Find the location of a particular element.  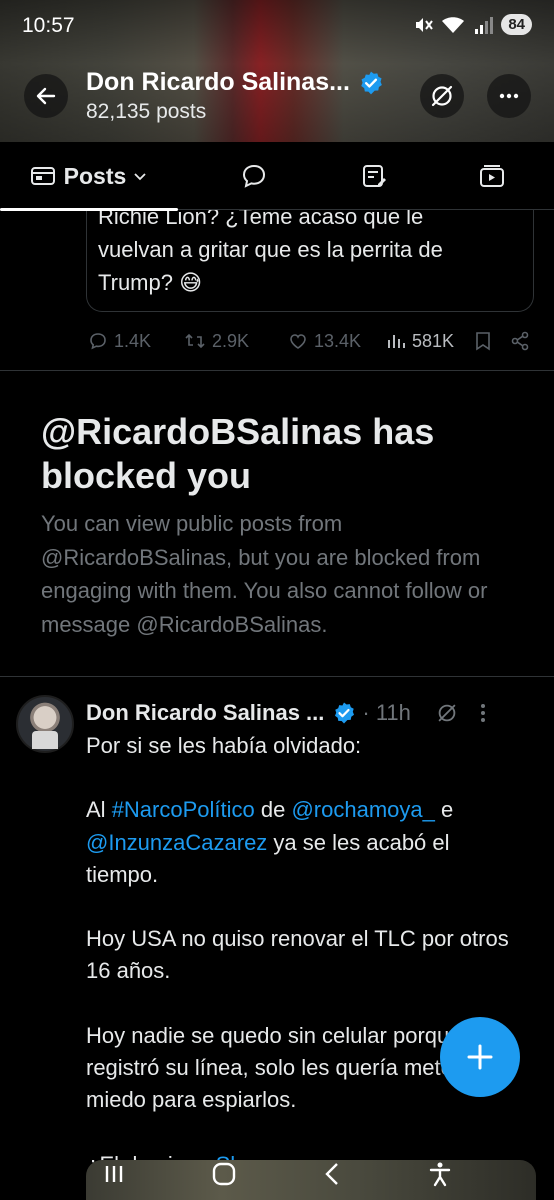

share-icon is located at coordinates (520, 341).